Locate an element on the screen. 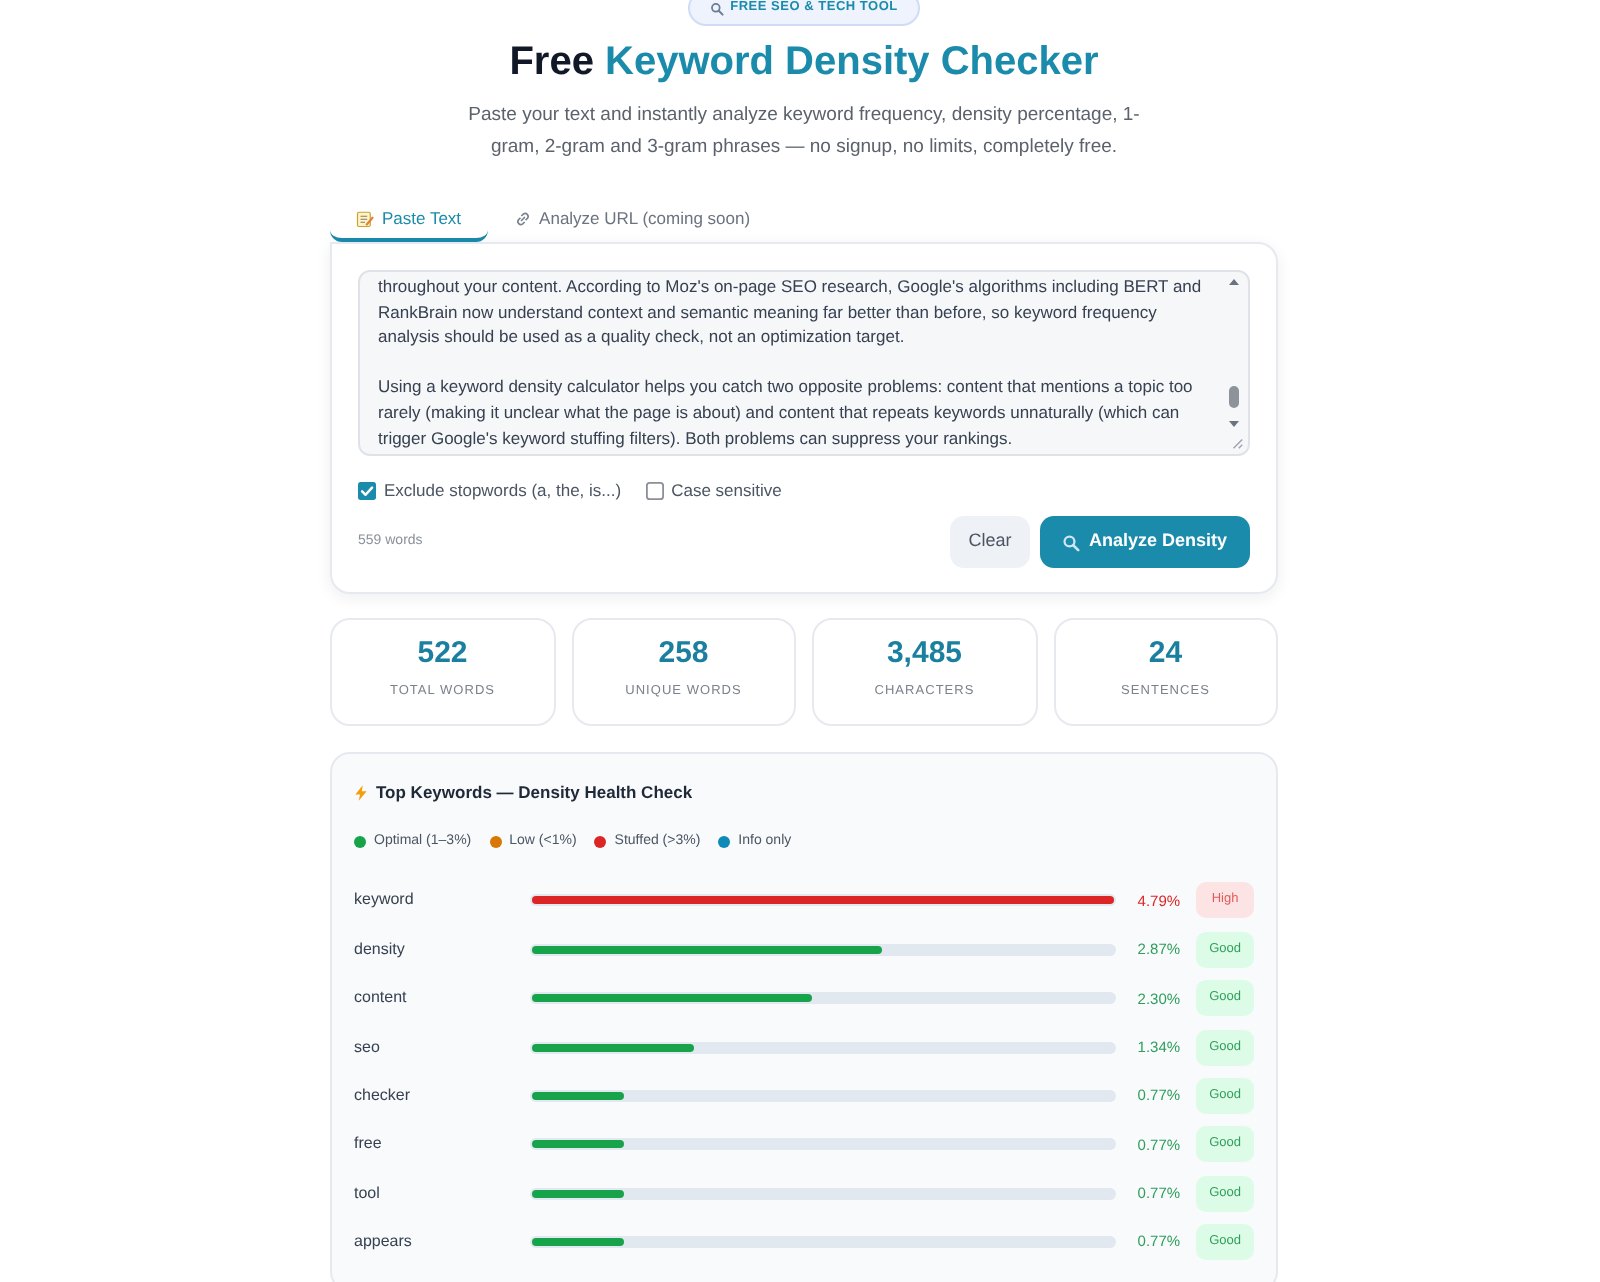 The height and width of the screenshot is (1282, 1600). keyword-label: keyword is located at coordinates (385, 900).